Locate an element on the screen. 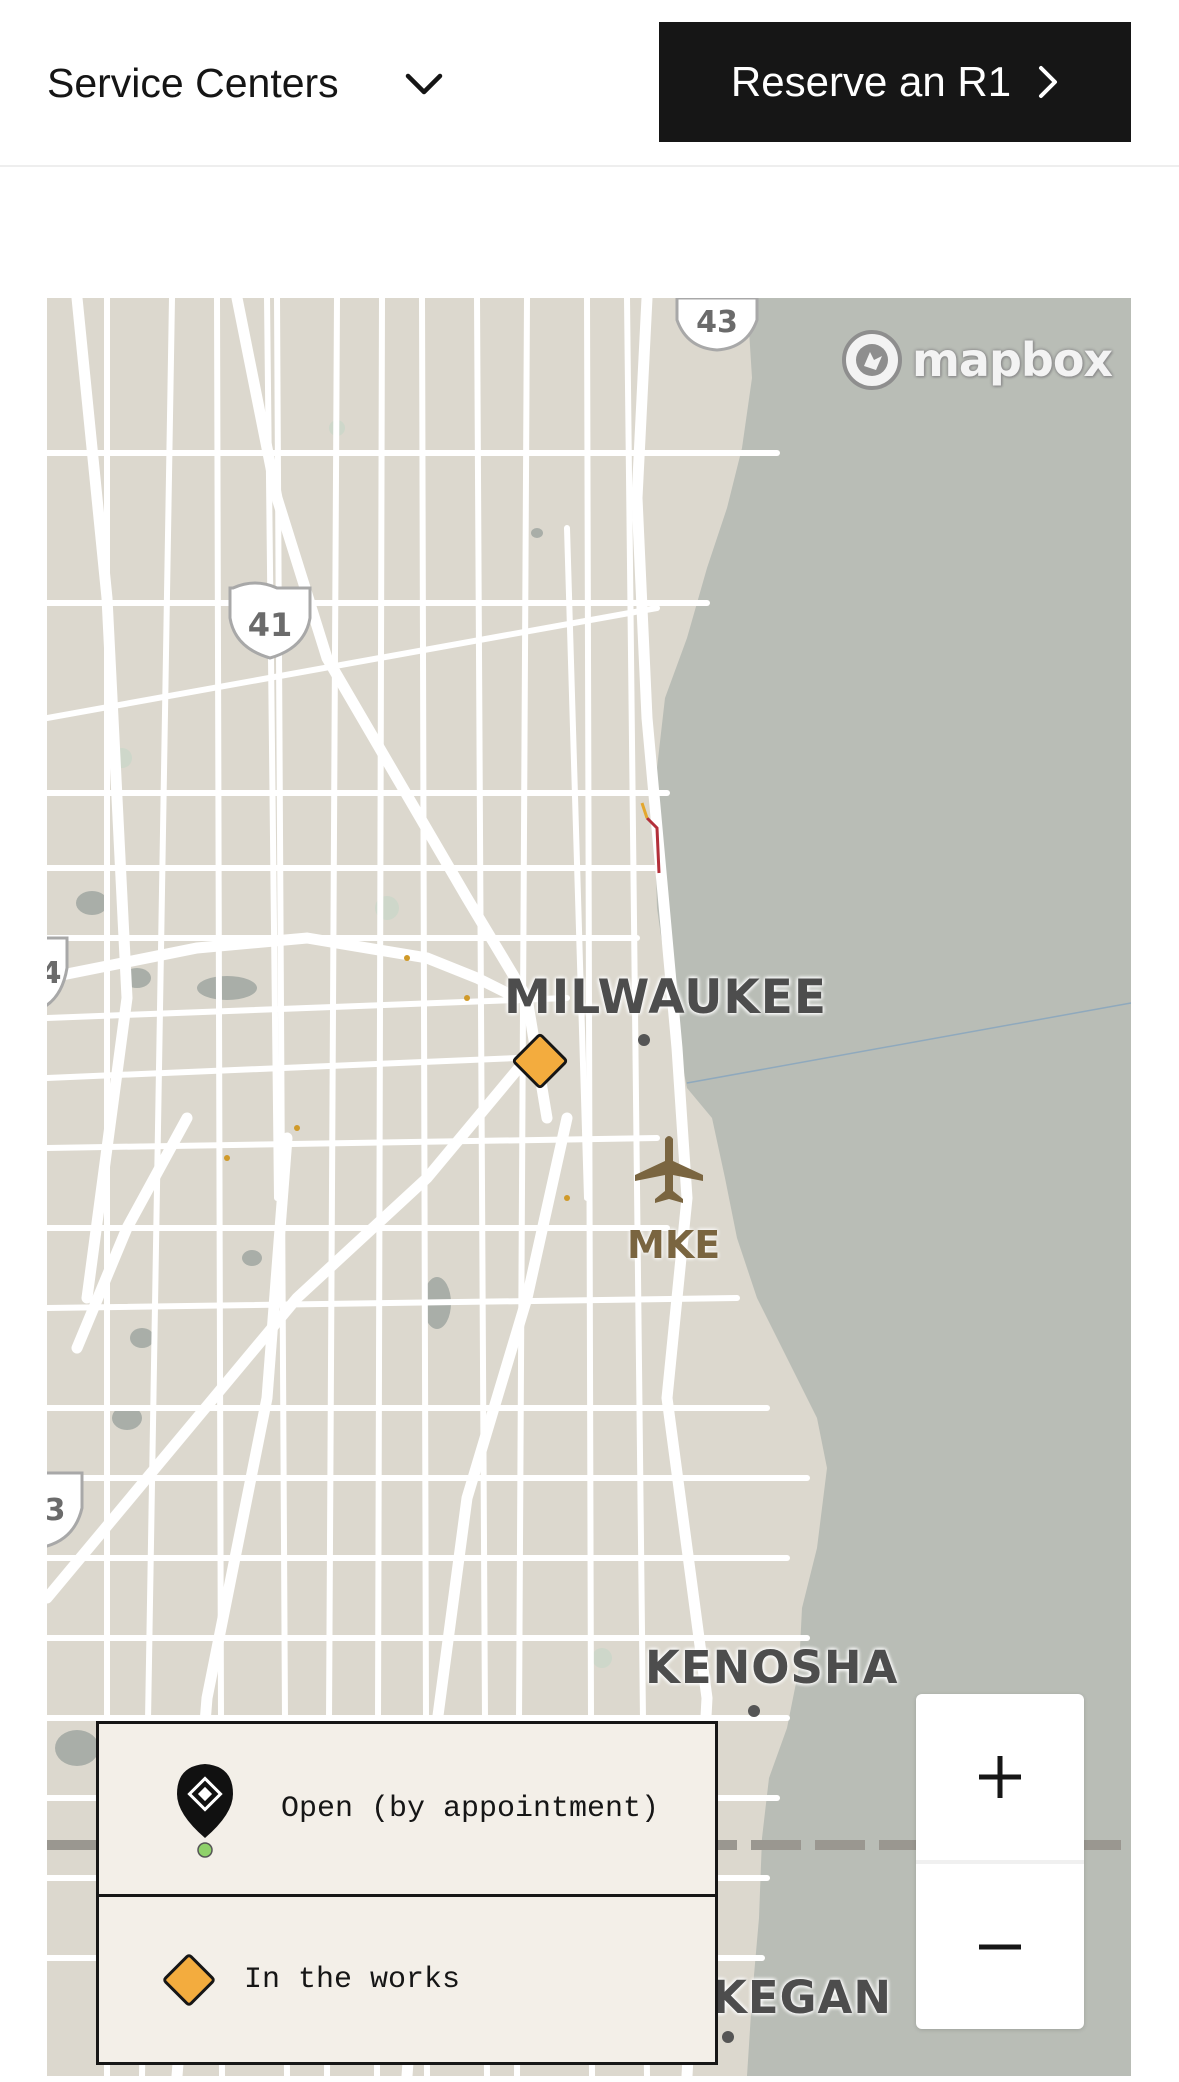 The height and width of the screenshot is (2082, 1179). svg-text: 43 is located at coordinates (717, 322).